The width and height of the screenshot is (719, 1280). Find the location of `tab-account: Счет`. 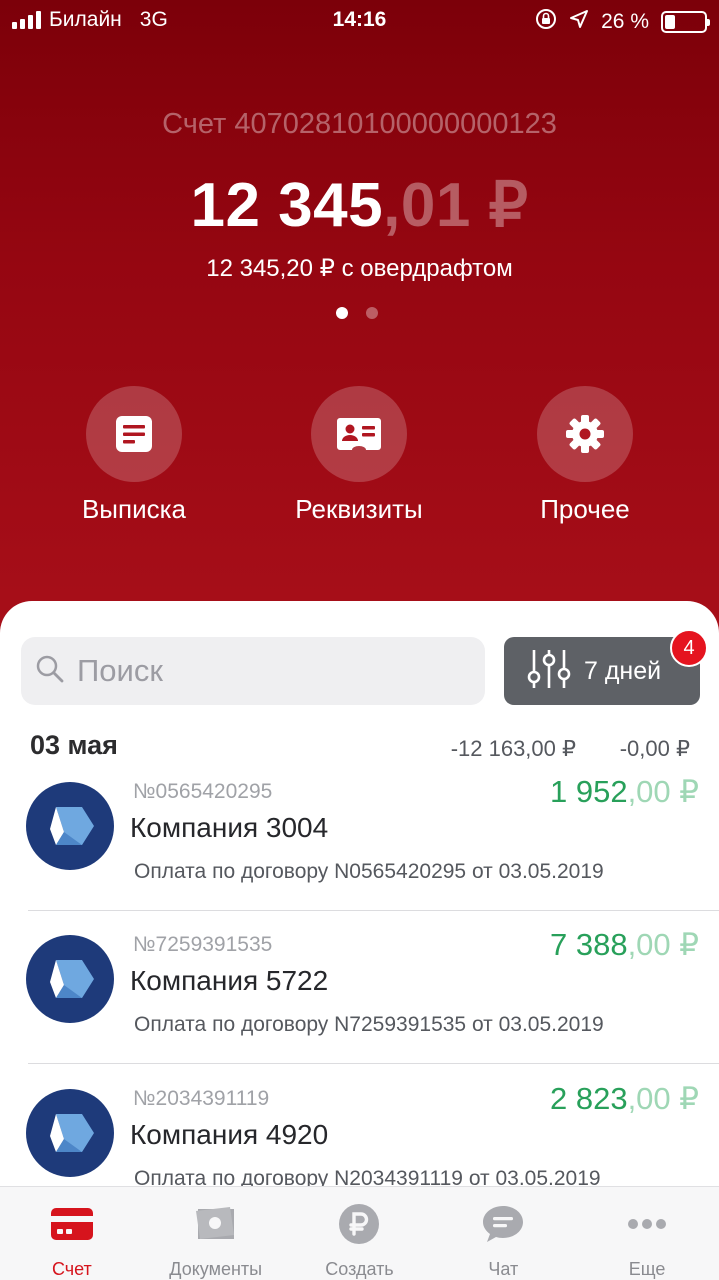

tab-account: Счет is located at coordinates (72, 1233).